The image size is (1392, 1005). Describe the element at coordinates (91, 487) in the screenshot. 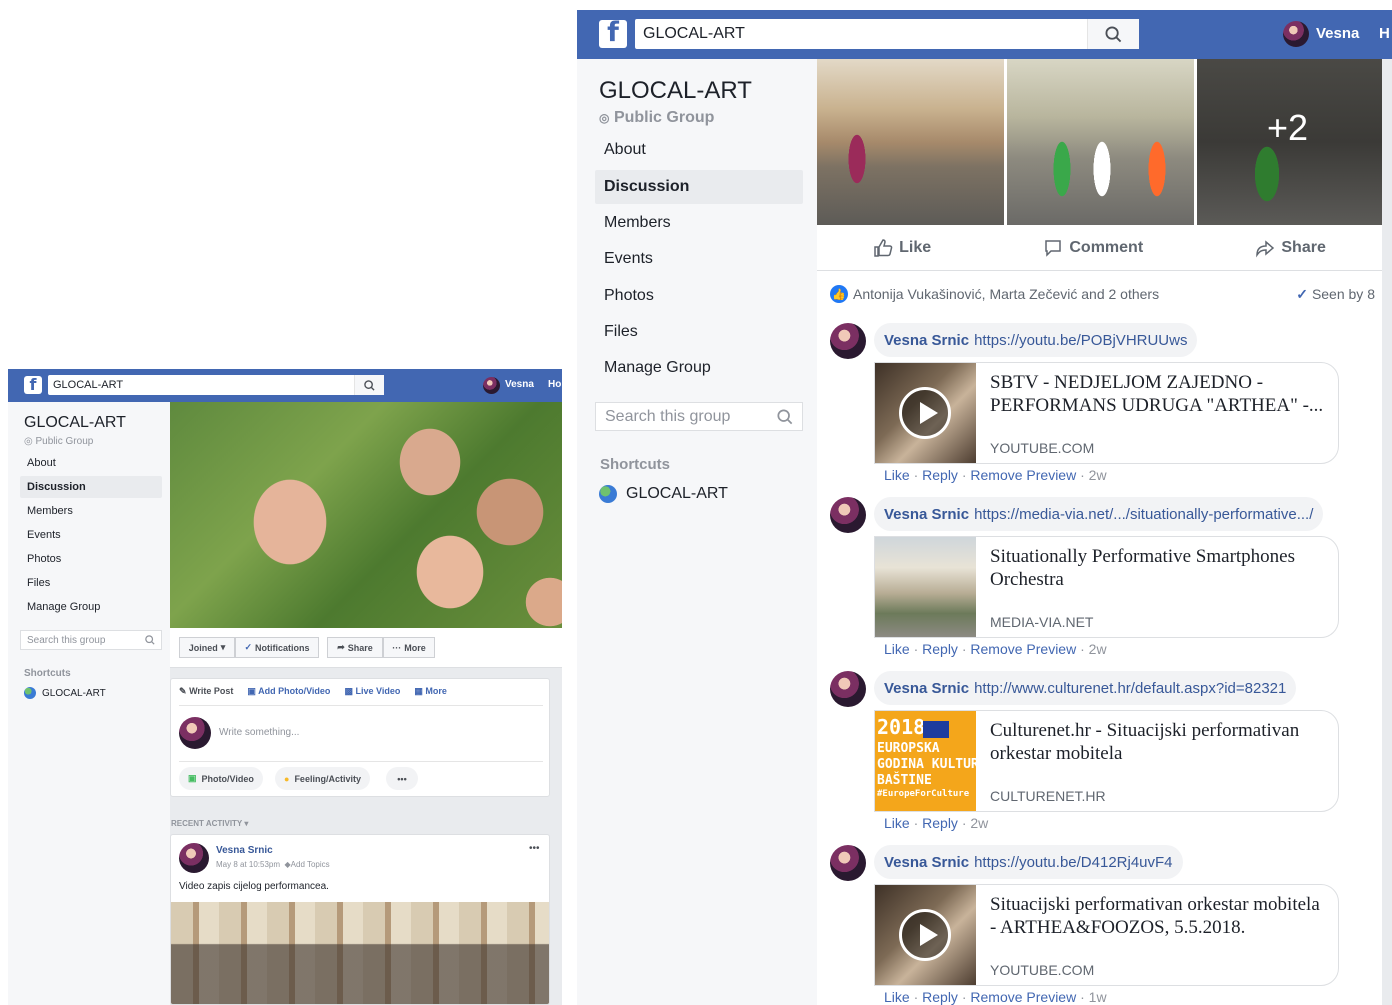

I see `nav-discussion: Discussion` at that location.